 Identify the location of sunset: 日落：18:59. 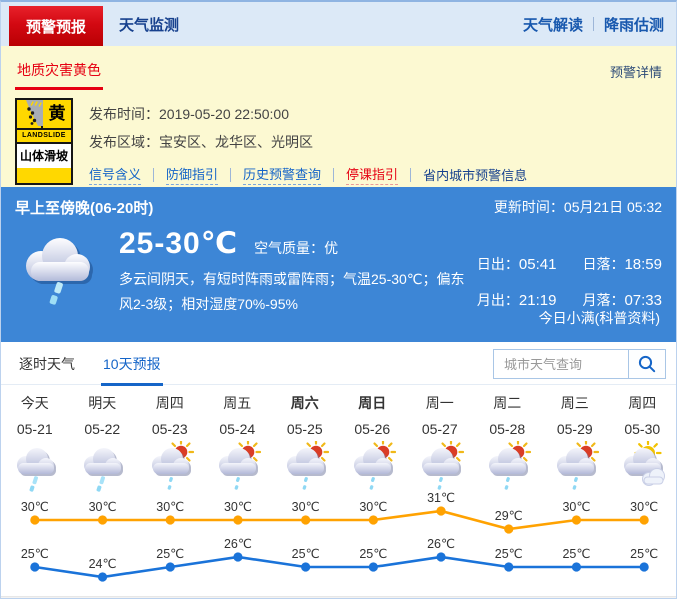
(622, 268).